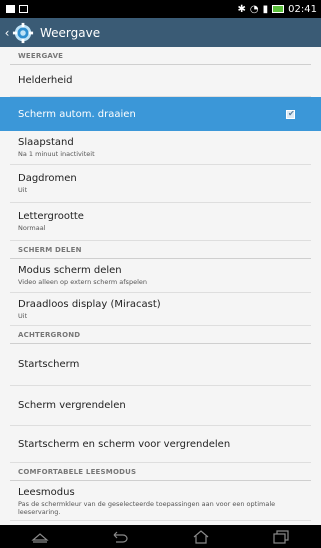 This screenshot has height=548, width=321. What do you see at coordinates (160, 335) in the screenshot?
I see `section-header-achtergrond: ACHTERGROND` at bounding box center [160, 335].